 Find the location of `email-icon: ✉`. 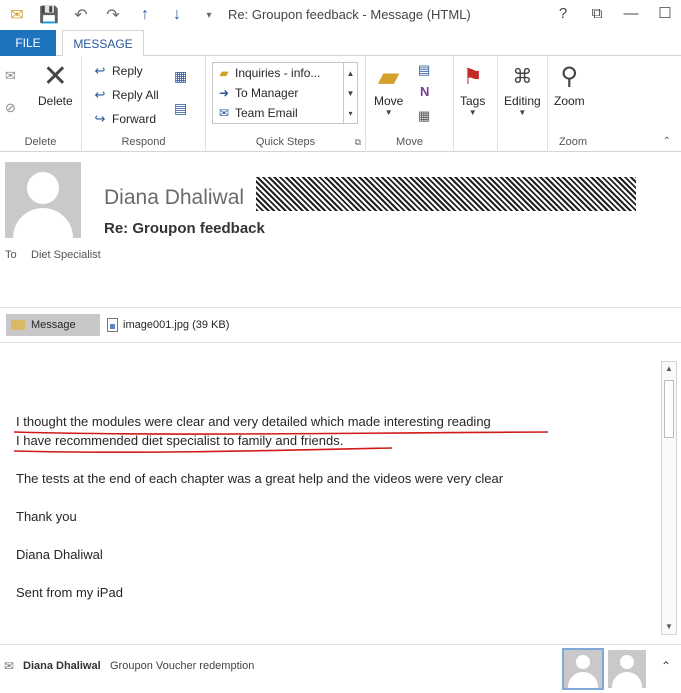

email-icon: ✉ is located at coordinates (224, 113).